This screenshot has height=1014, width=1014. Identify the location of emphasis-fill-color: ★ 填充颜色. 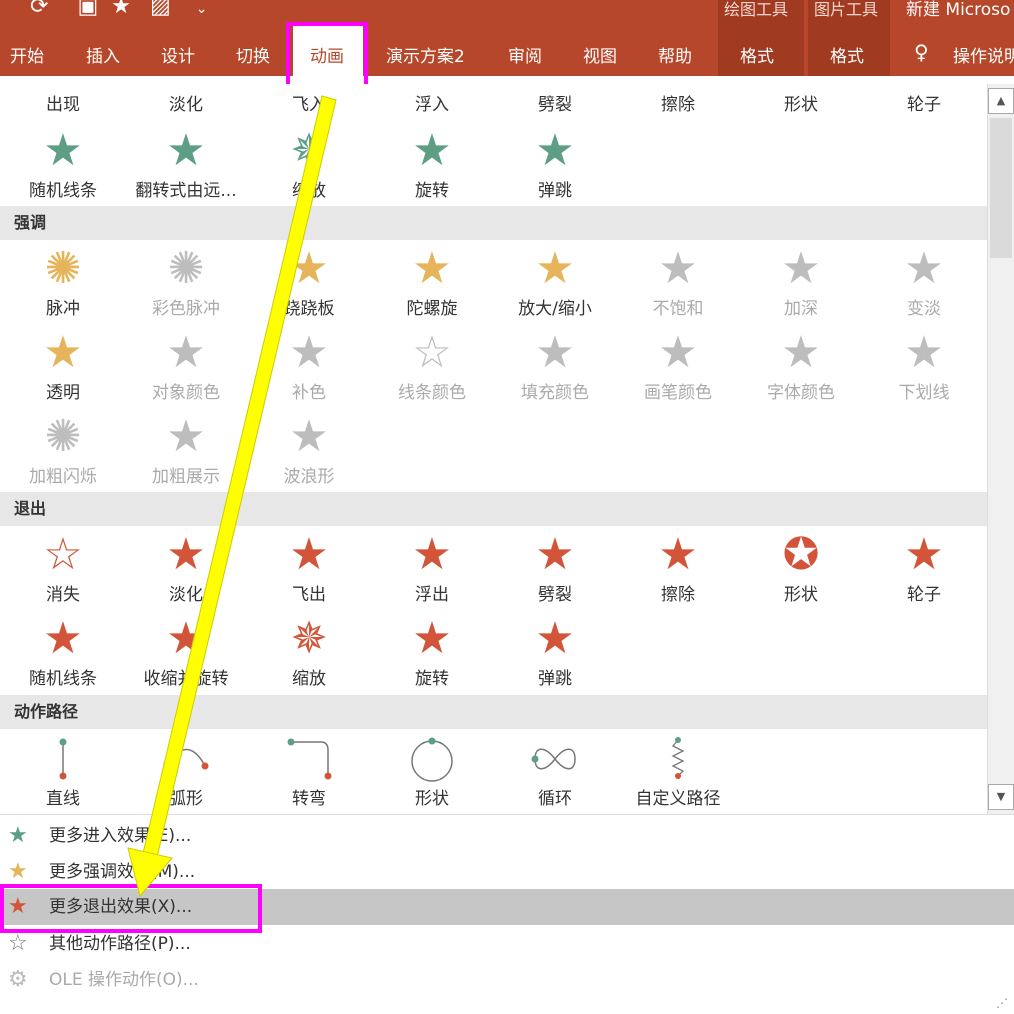
(555, 366).